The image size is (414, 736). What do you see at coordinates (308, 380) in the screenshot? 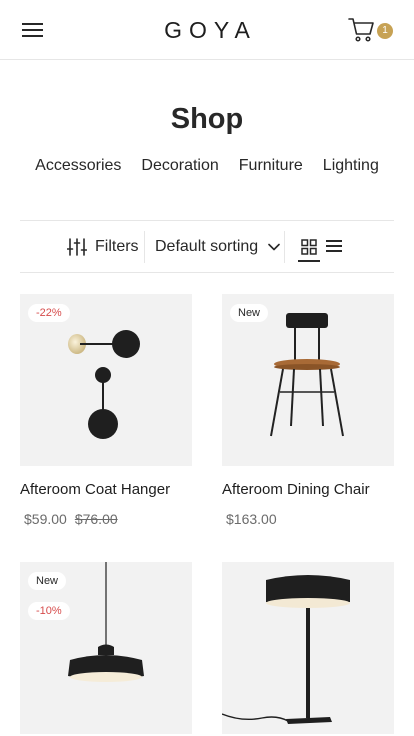
I see `product-image-dining-chair: New` at bounding box center [308, 380].